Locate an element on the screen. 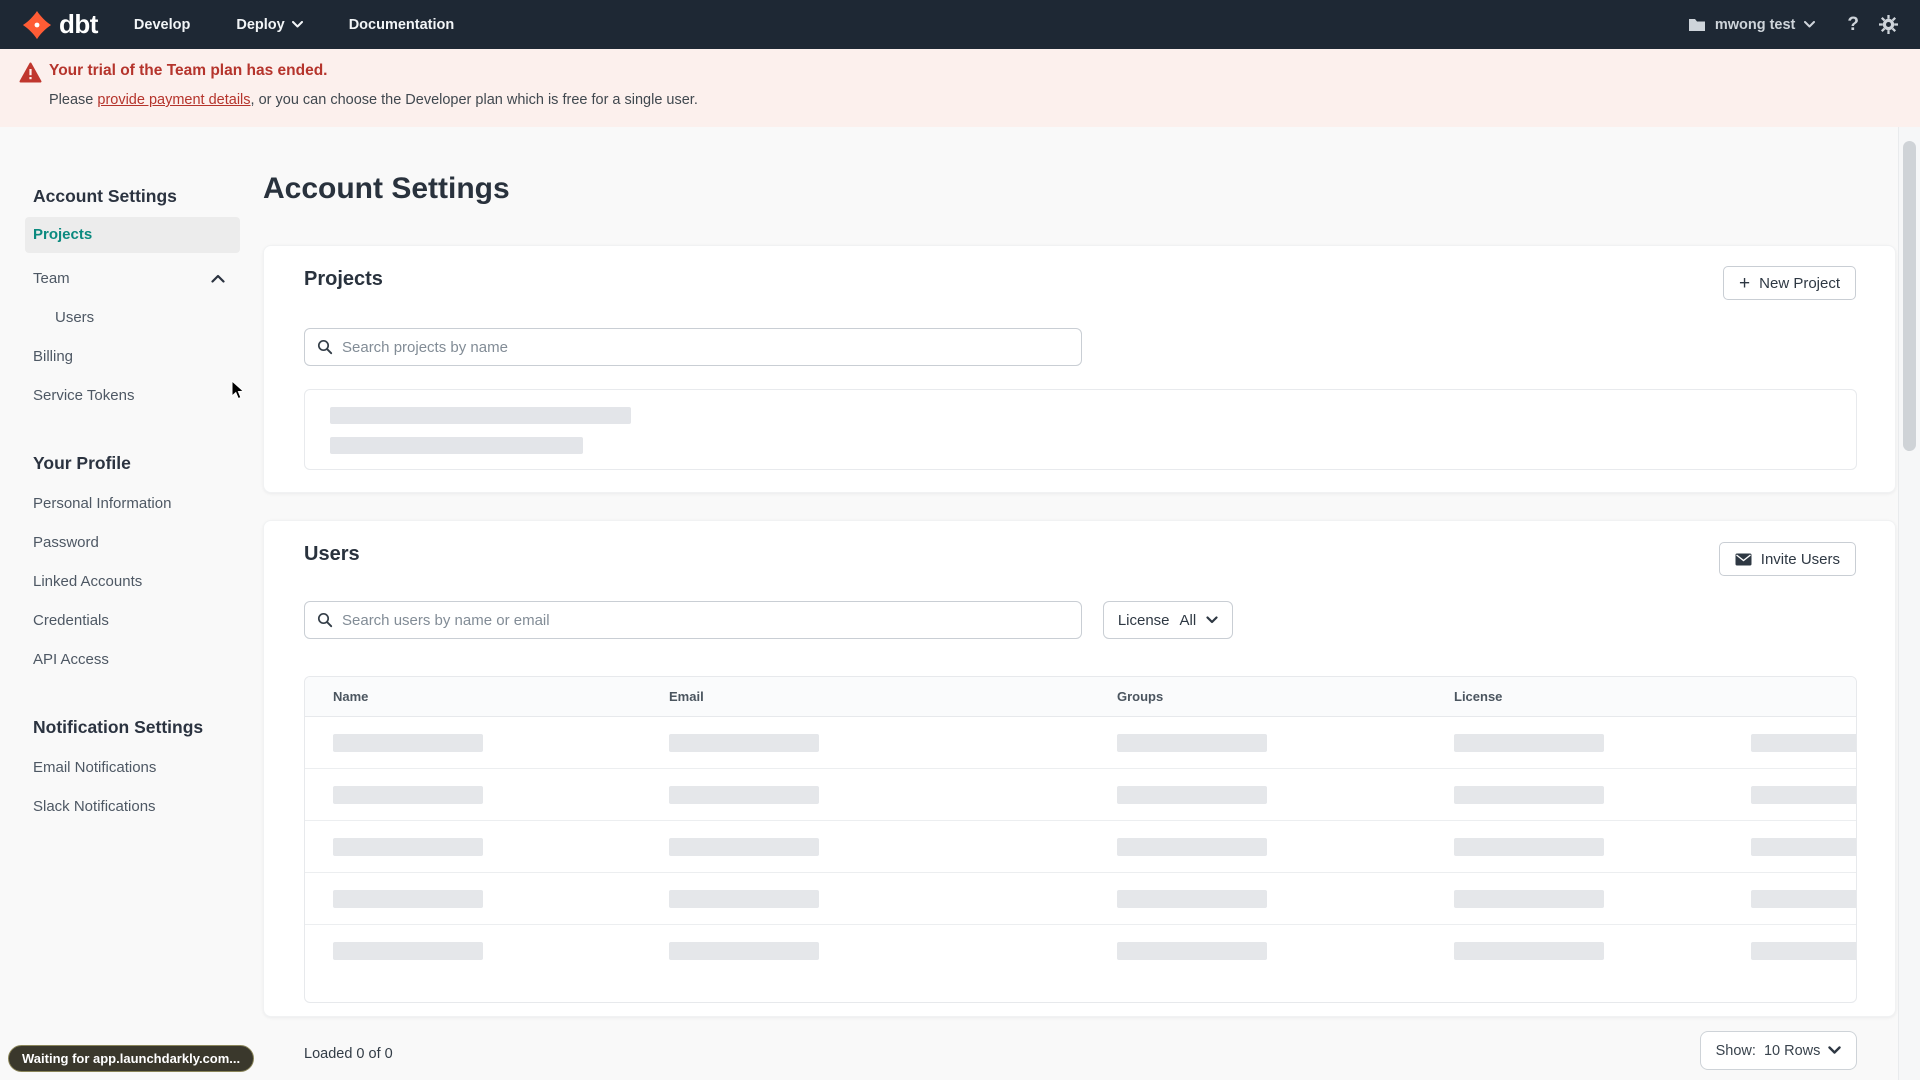 The height and width of the screenshot is (1080, 1920). nav-right: mwong test ? is located at coordinates (1793, 25).